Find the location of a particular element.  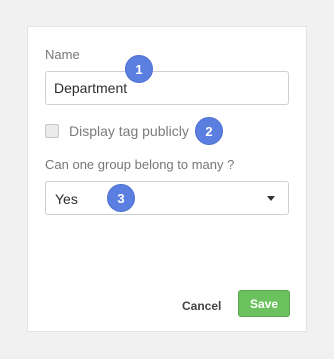

name-input is located at coordinates (167, 88).